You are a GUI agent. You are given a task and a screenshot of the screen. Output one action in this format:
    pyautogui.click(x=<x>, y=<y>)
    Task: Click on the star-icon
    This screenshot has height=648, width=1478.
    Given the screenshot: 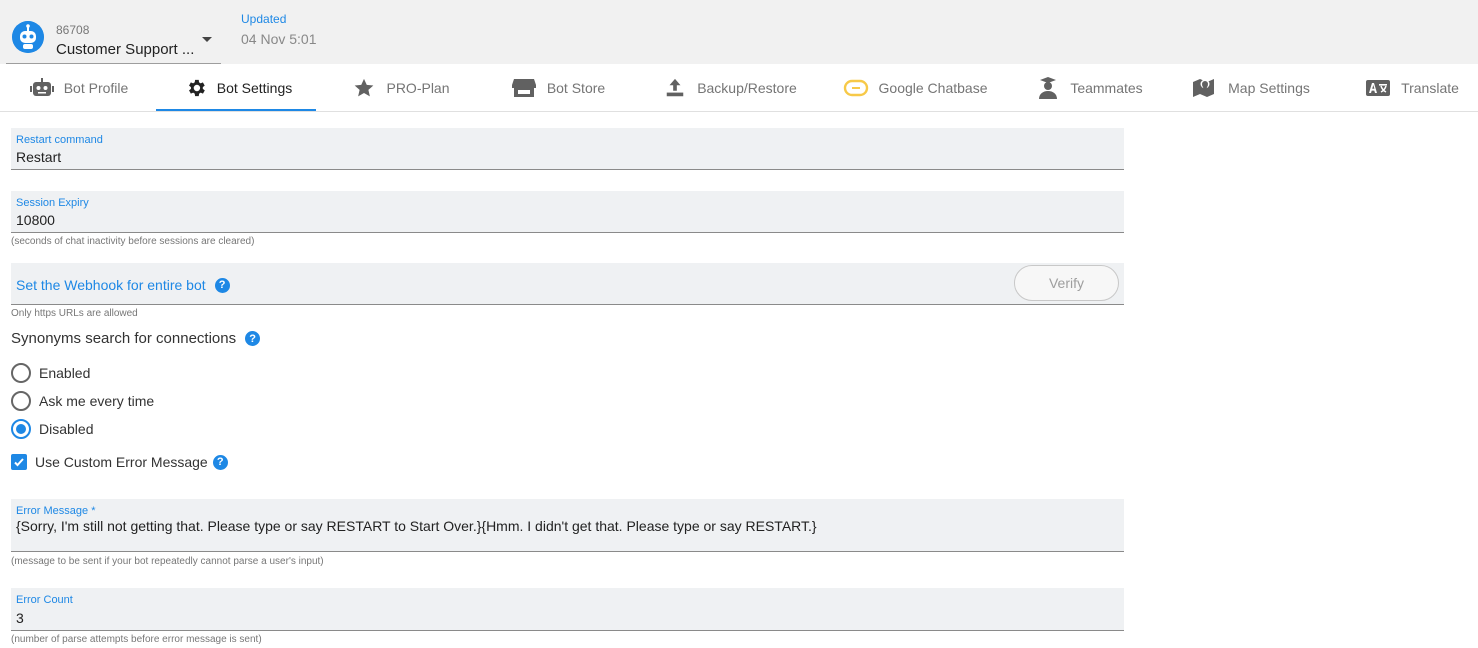 What is the action you would take?
    pyautogui.click(x=364, y=87)
    